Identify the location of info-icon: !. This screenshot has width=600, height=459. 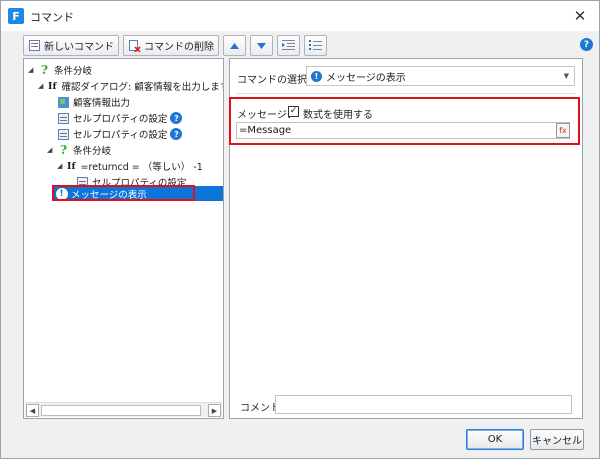
(316, 76).